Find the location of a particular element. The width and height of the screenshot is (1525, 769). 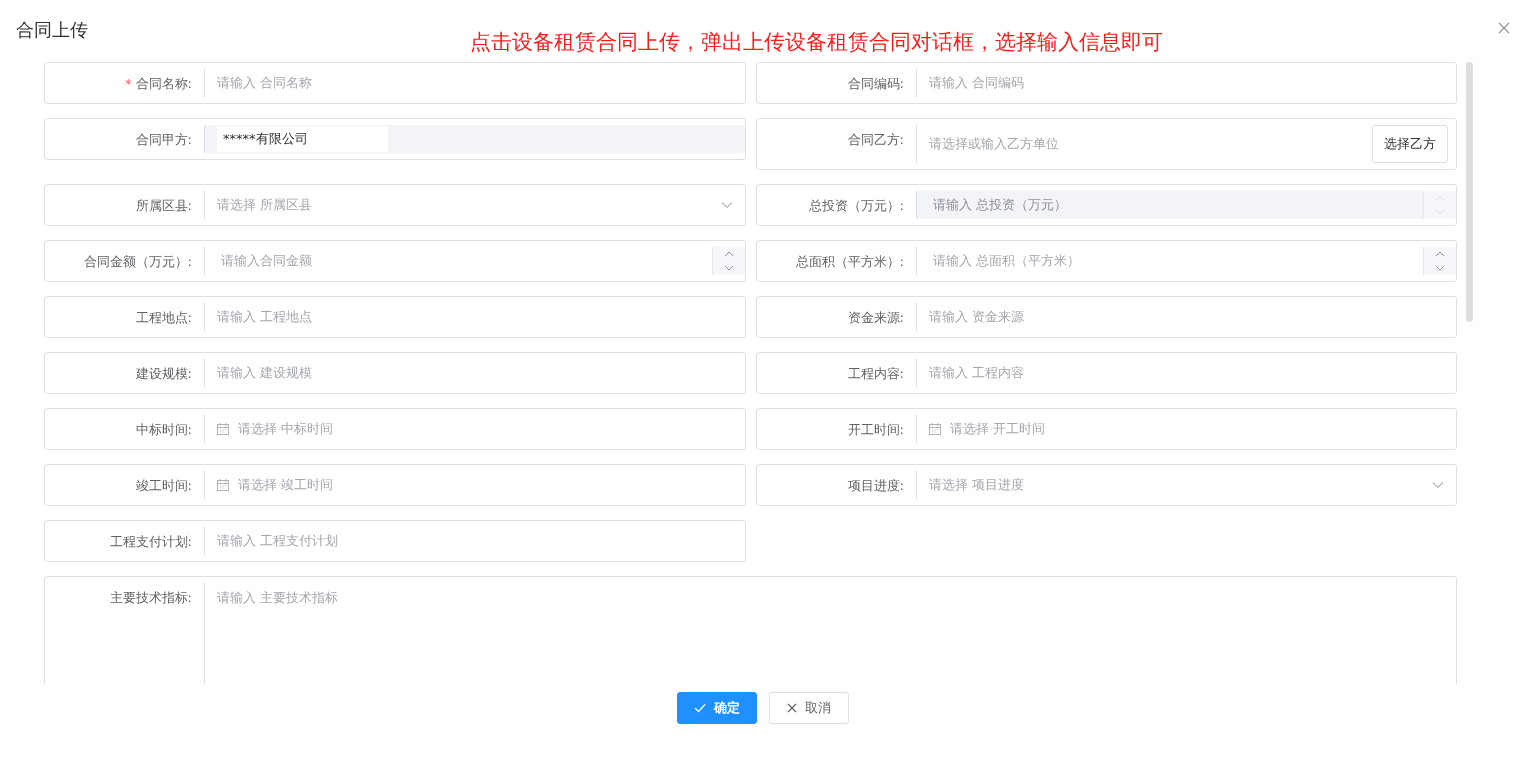

field-label: 竣工时间: is located at coordinates (163, 486).